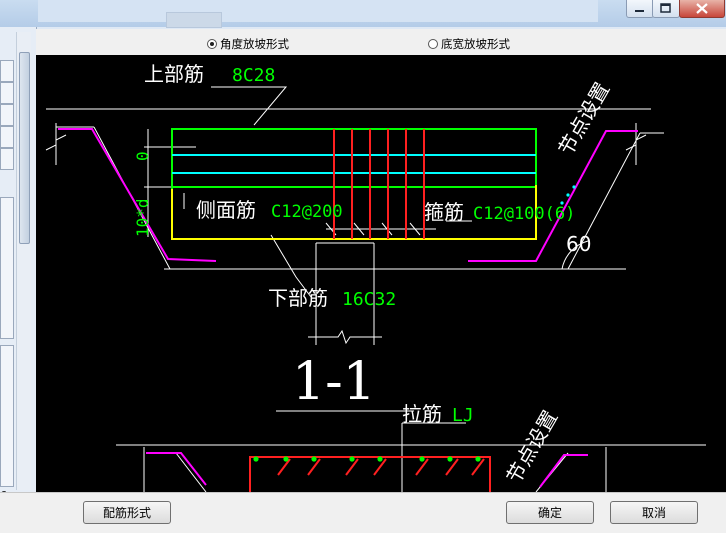 This screenshot has height=533, width=726. I want to click on left-scrollbar, so click(23, 261).